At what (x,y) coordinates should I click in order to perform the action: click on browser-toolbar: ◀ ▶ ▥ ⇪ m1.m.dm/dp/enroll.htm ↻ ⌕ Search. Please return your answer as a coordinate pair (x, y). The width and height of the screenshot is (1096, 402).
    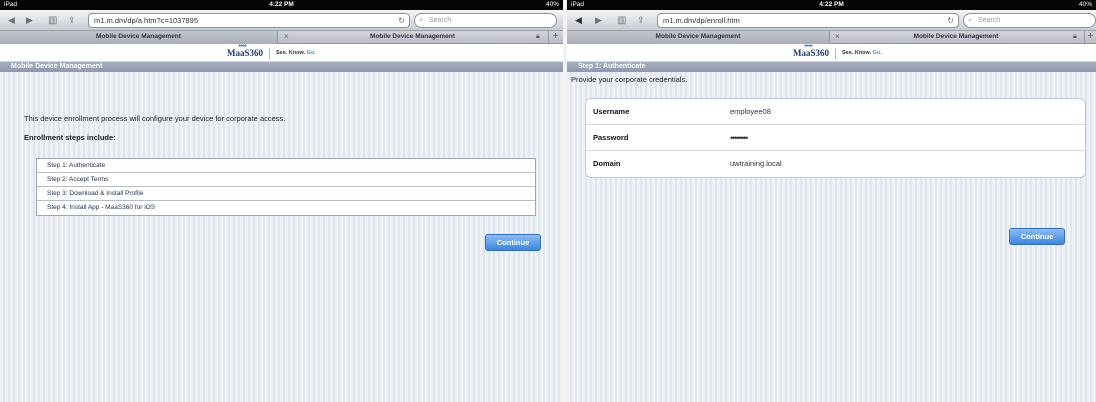
    Looking at the image, I should click on (831, 20).